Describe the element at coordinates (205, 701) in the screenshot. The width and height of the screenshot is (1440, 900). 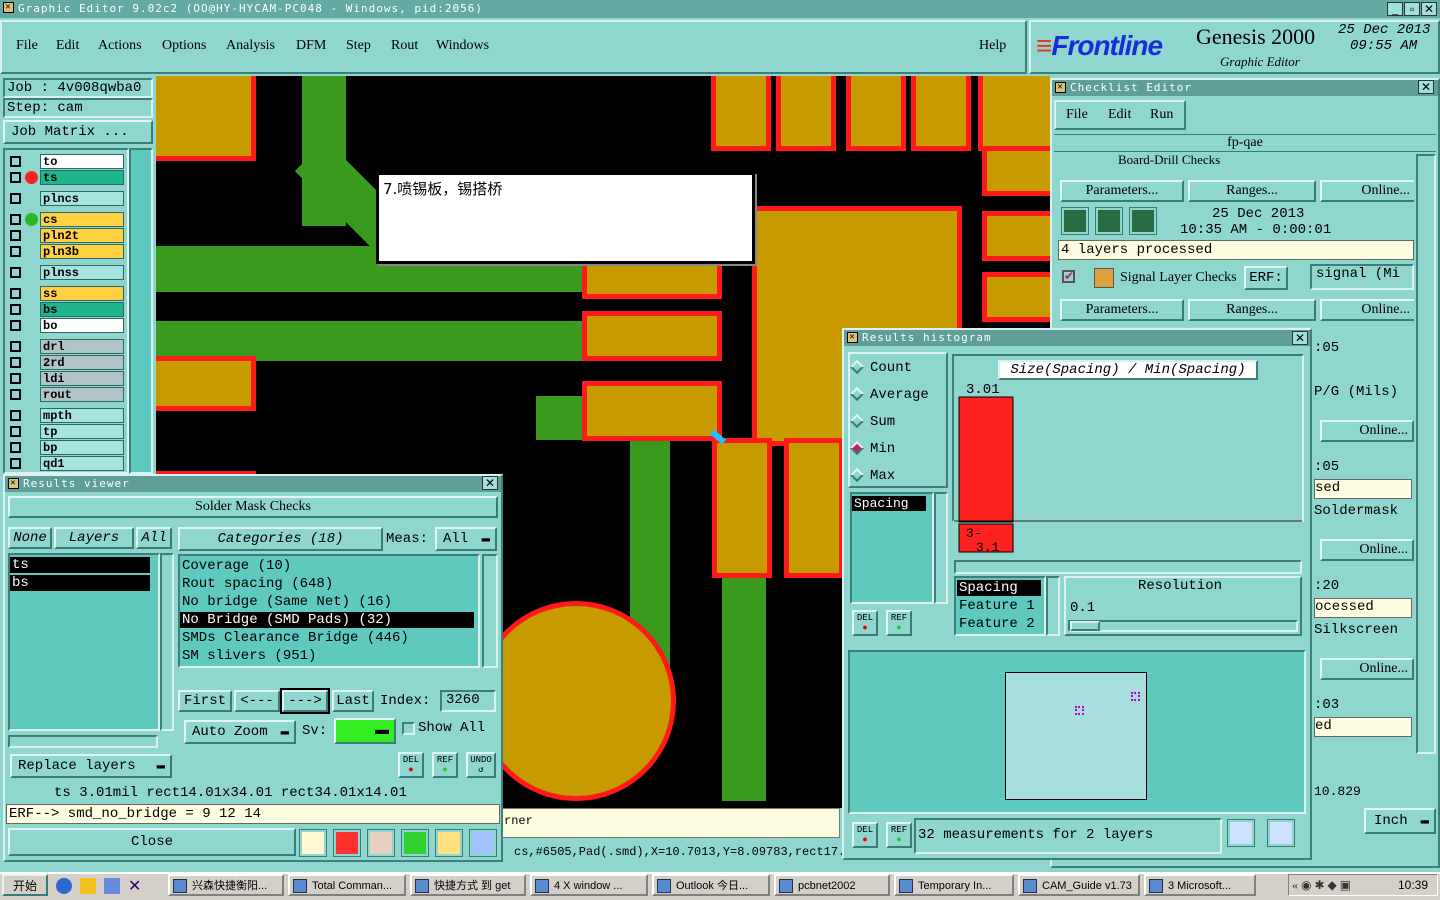
I see `first-button: First` at that location.